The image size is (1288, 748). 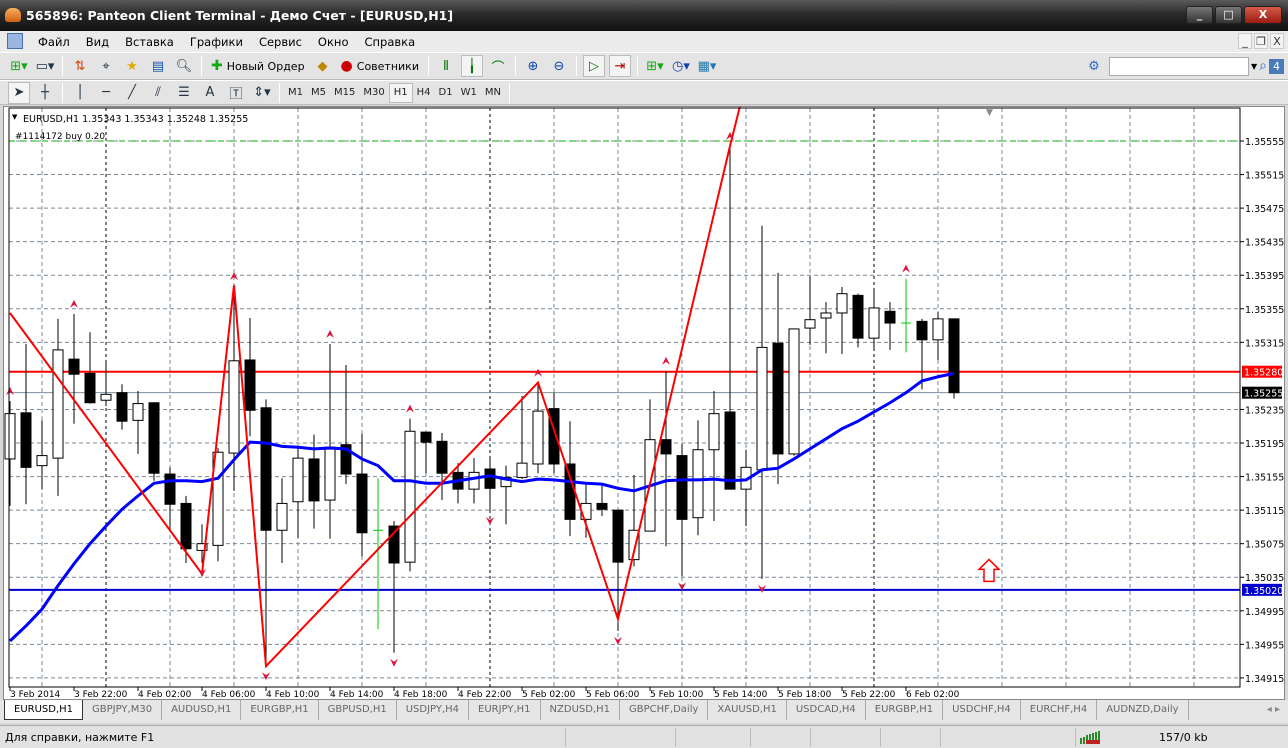 What do you see at coordinates (655, 66) in the screenshot?
I see `indicators-icon: ⊞▾` at bounding box center [655, 66].